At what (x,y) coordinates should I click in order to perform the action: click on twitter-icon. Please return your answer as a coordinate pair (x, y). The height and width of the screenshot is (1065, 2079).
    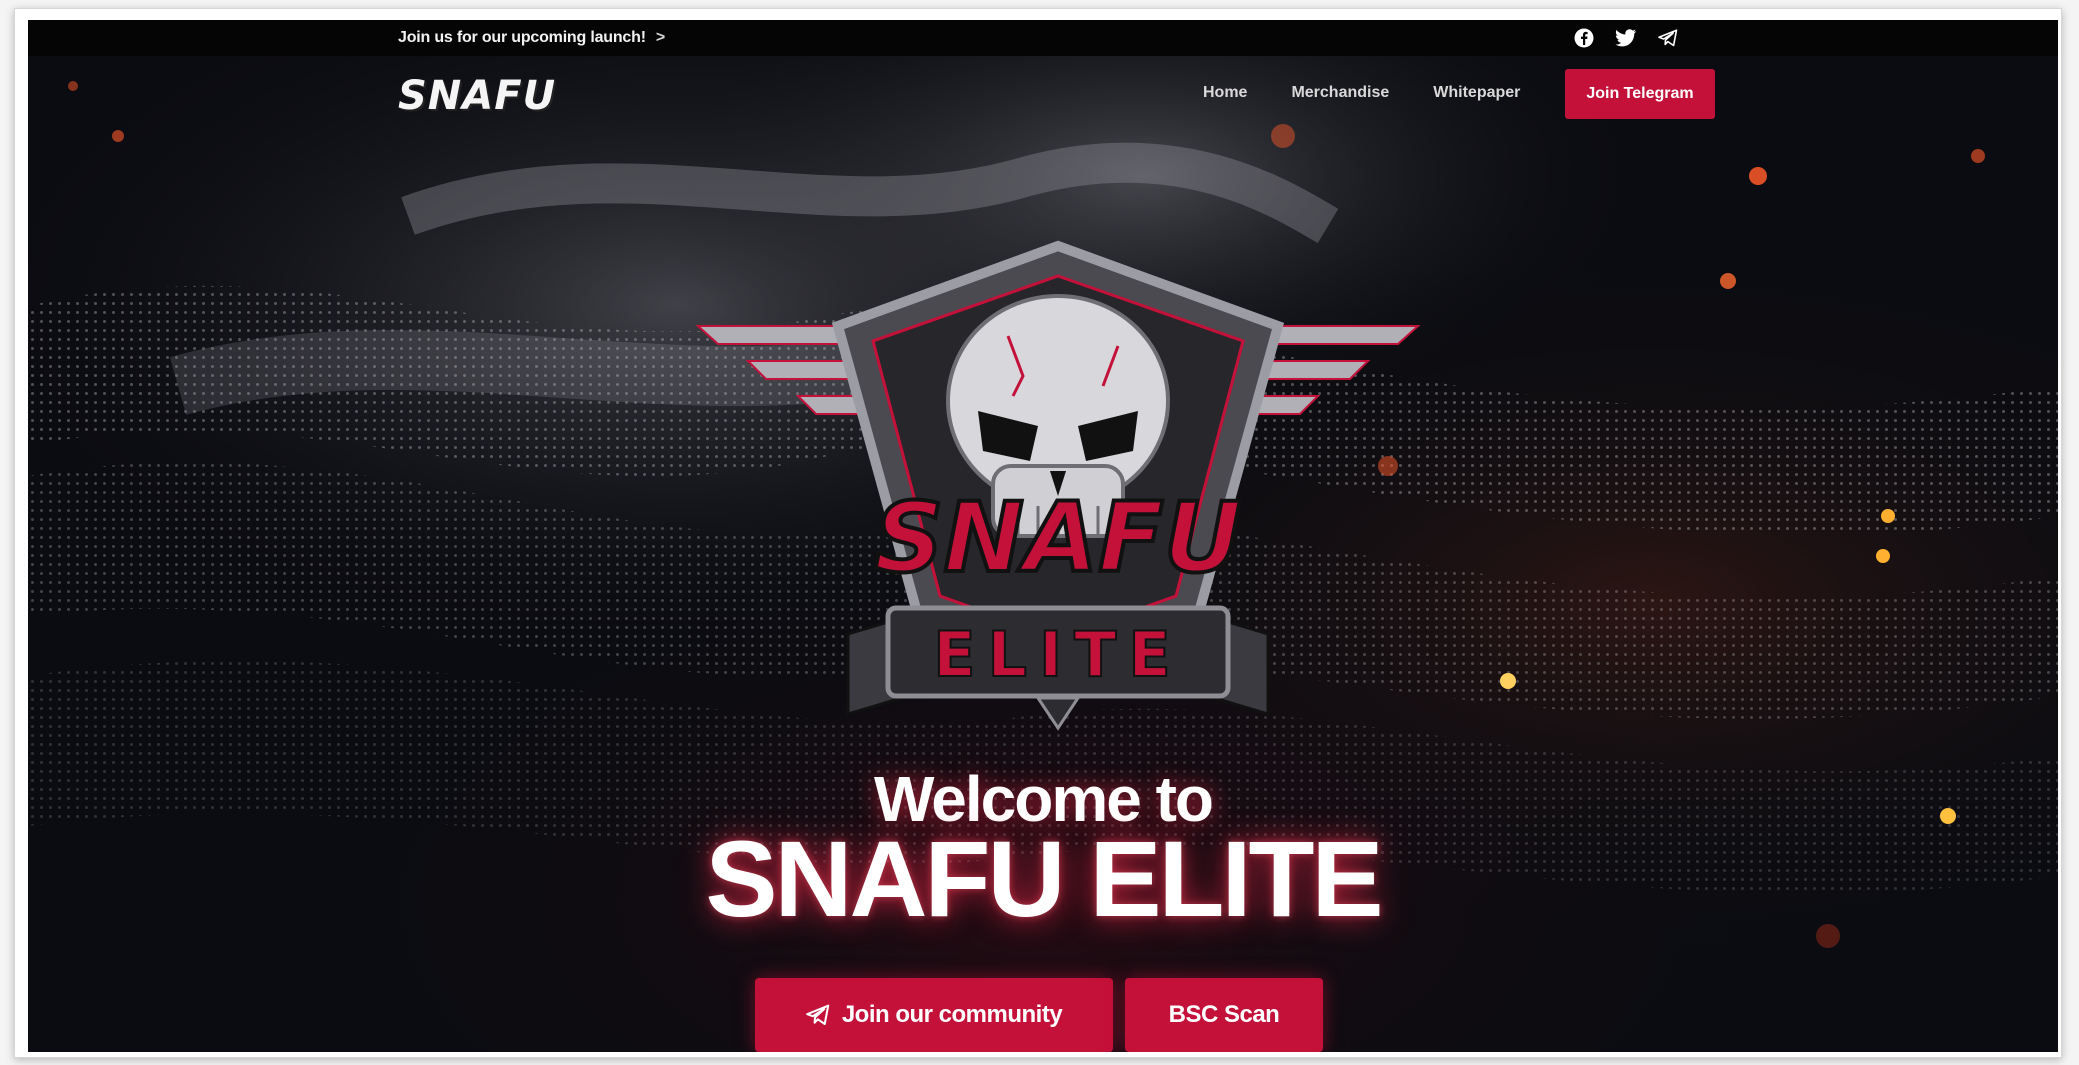
    Looking at the image, I should click on (1626, 38).